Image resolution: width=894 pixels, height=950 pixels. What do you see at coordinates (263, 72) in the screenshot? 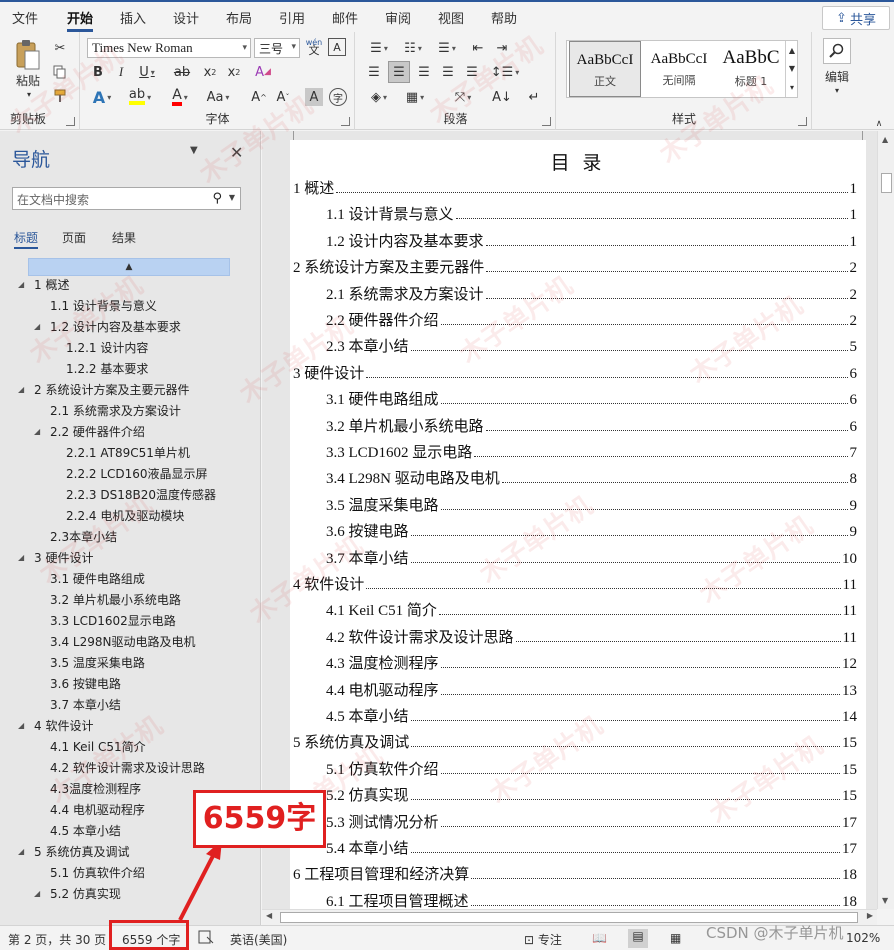
I see `clear-format-icon: A ◢` at bounding box center [263, 72].